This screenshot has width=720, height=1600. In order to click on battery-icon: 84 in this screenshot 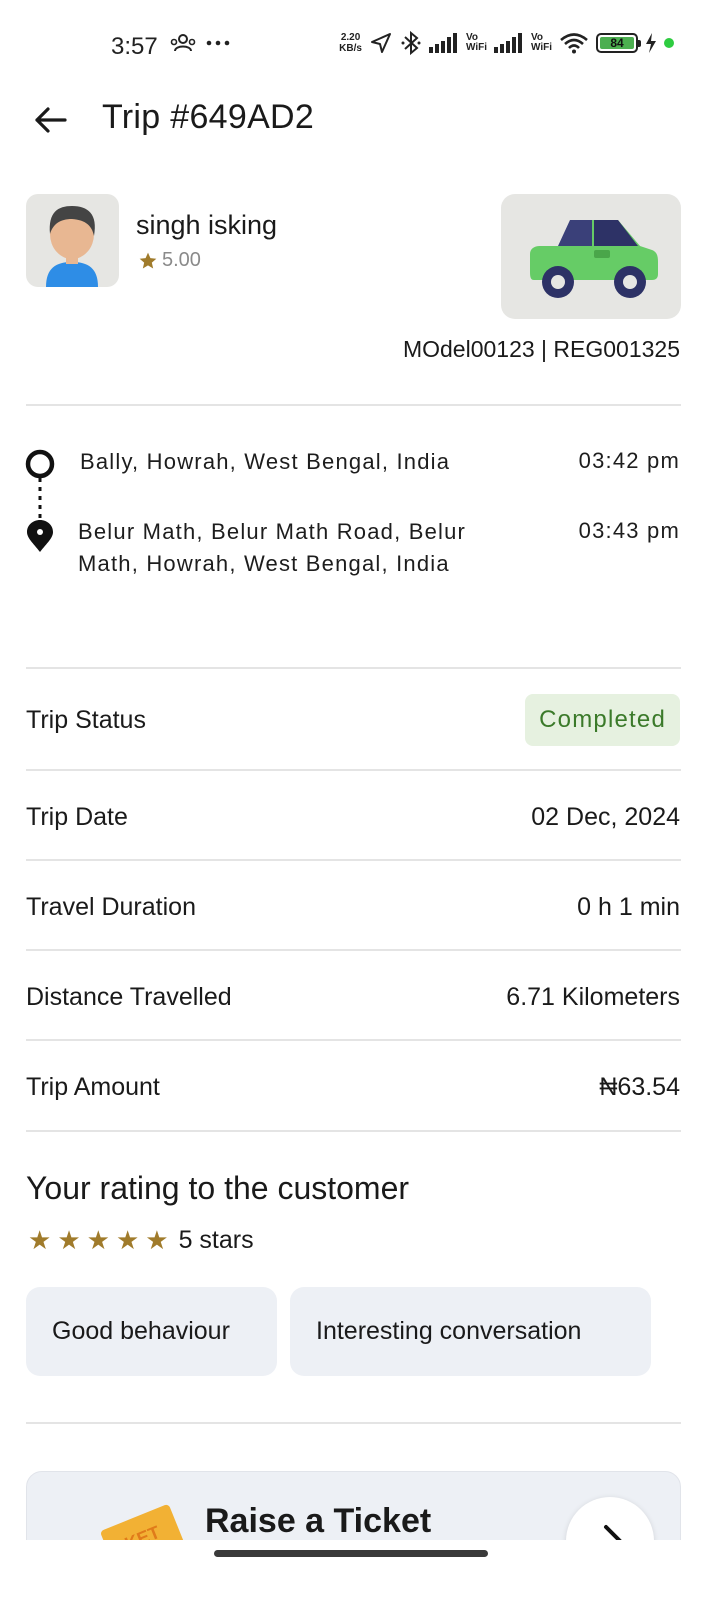, I will do `click(618, 43)`.